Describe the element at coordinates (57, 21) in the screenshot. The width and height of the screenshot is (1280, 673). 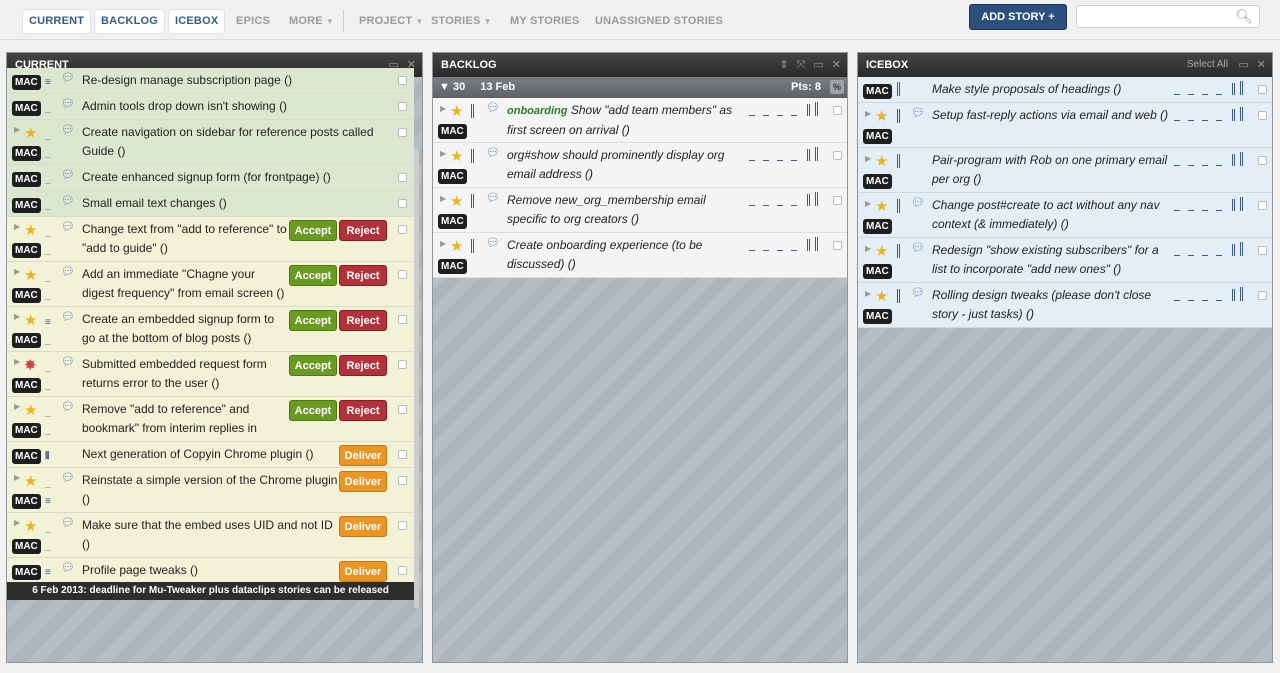
I see `tab-current: CURRENT` at that location.